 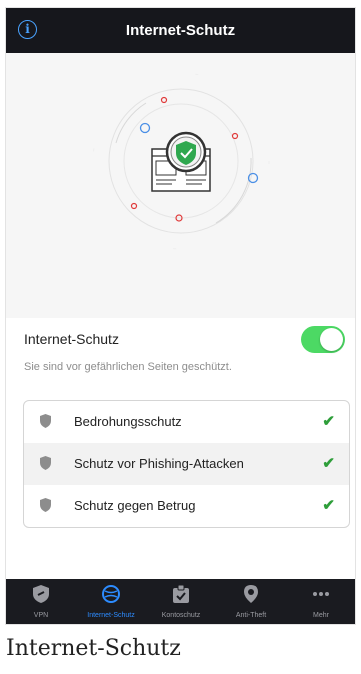 I want to click on page-title: Internet-Schutz, so click(x=180, y=30).